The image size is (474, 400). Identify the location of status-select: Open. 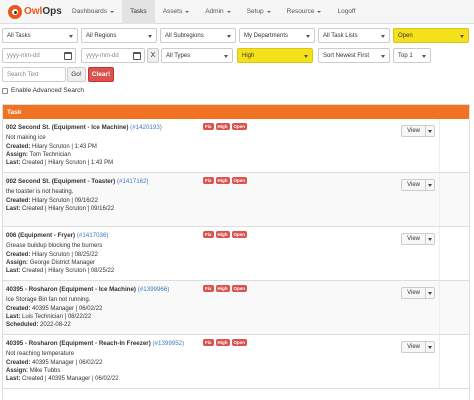
(431, 35).